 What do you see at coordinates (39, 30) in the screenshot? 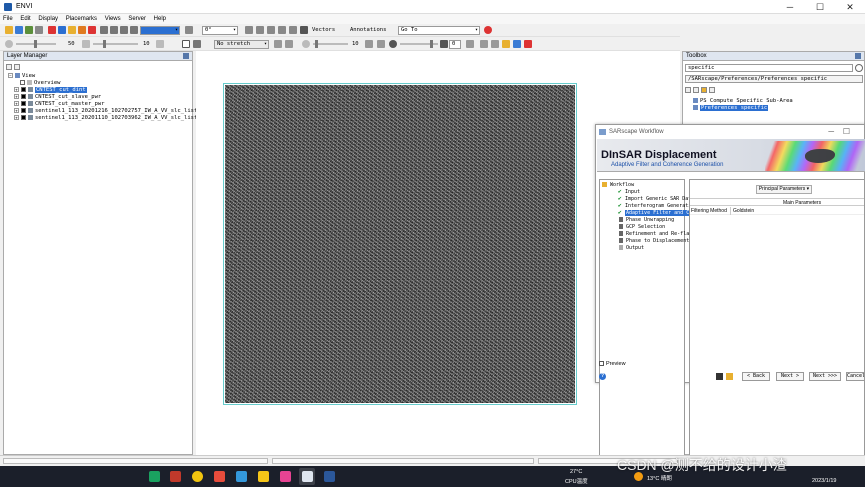
I see `cursor-icon` at bounding box center [39, 30].